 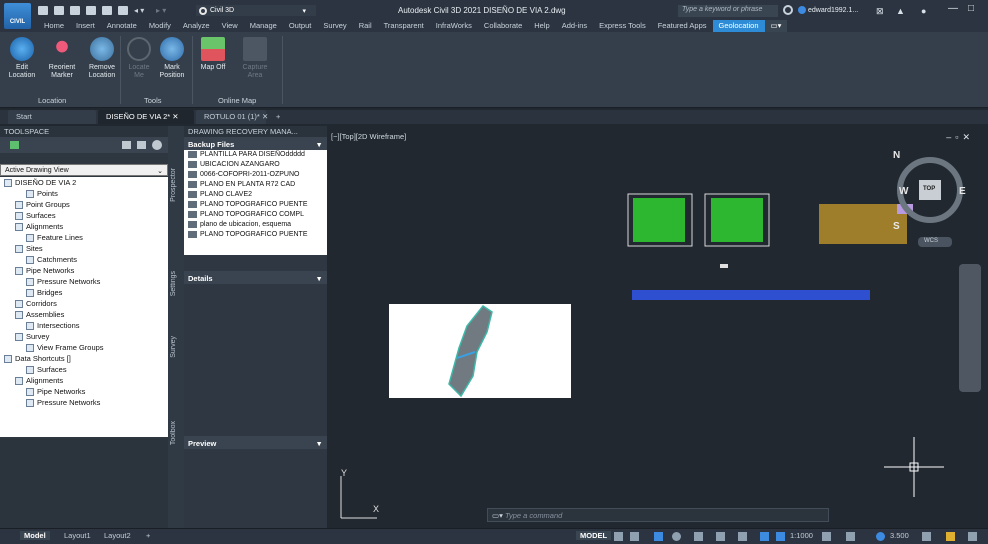 What do you see at coordinates (698, 536) in the screenshot?
I see `osnap-icon` at bounding box center [698, 536].